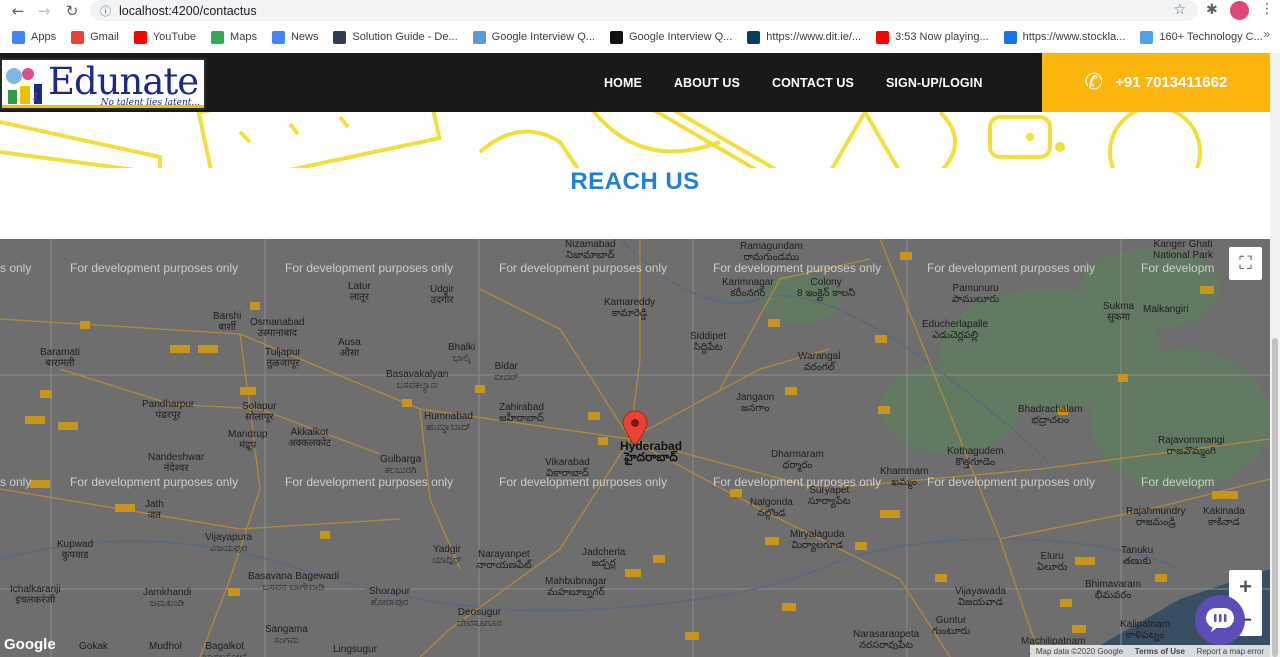  What do you see at coordinates (18, 11) in the screenshot?
I see `back-icon: ←` at bounding box center [18, 11].